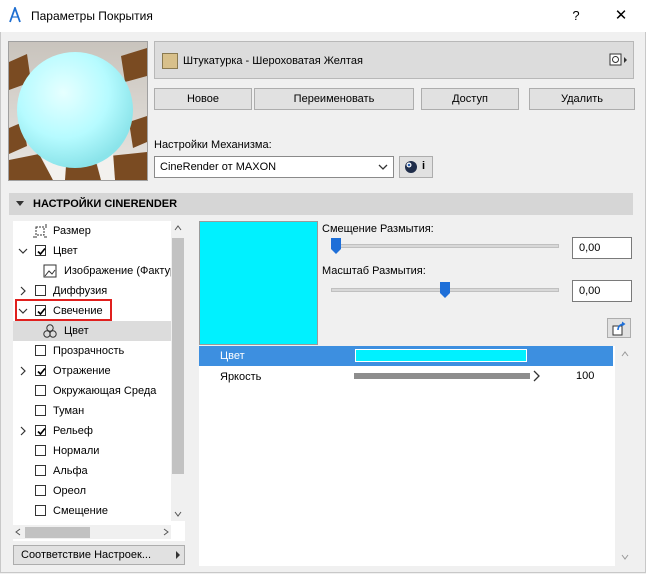  I want to click on color-channel-icon, so click(50, 331).